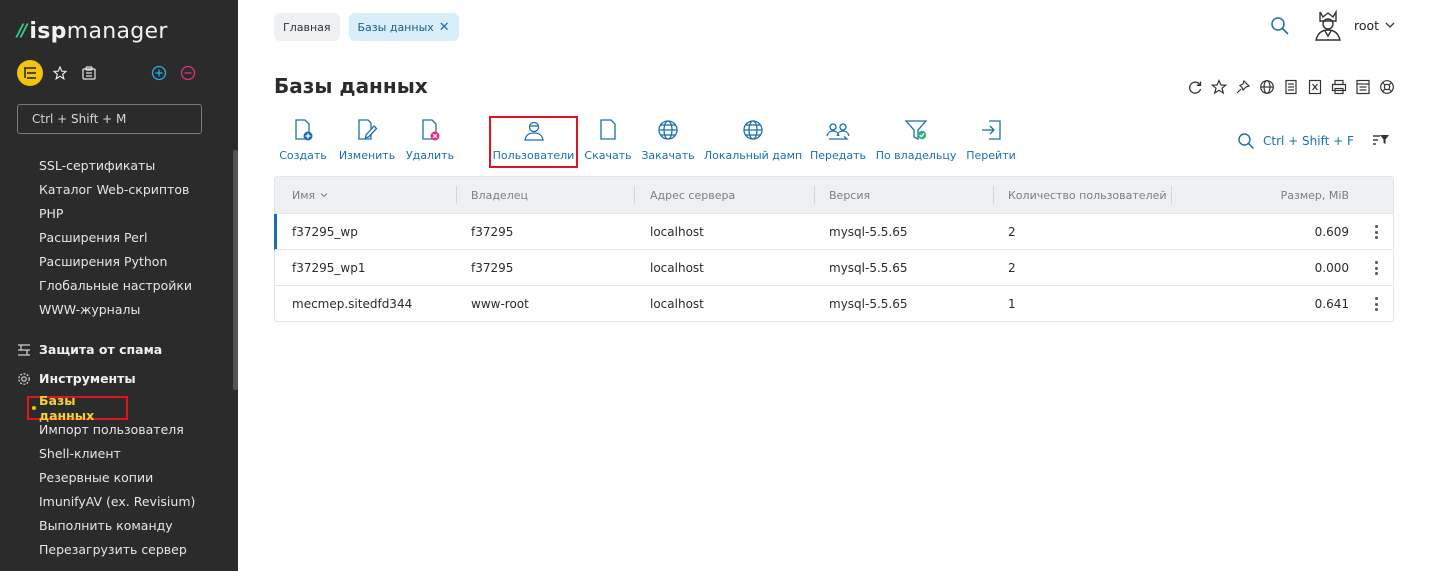 This screenshot has width=1429, height=571. Describe the element at coordinates (24, 349) in the screenshot. I see `spam-filter-icon` at that location.